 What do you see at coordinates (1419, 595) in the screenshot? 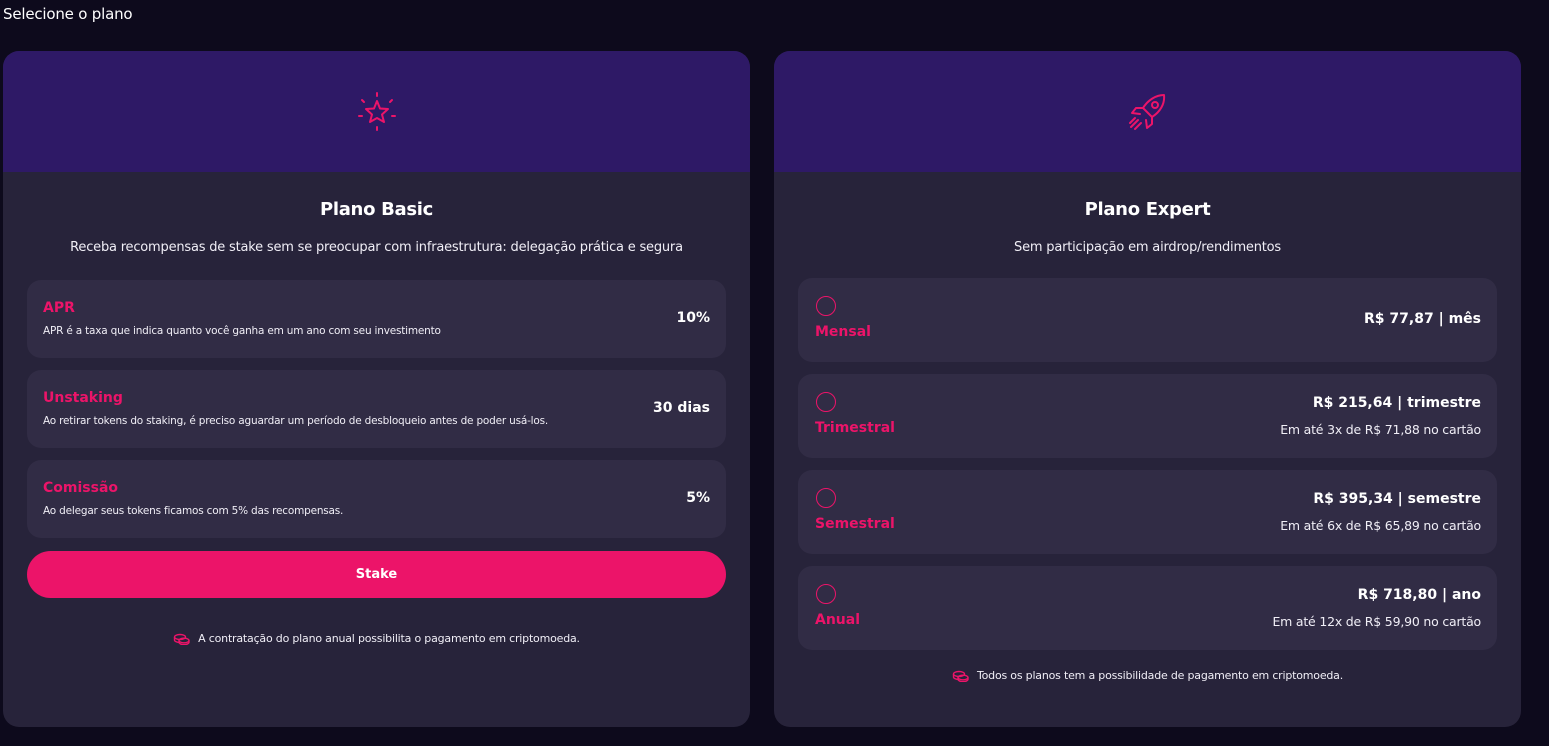
I see `plan-price: R$ 718,80 | ano` at bounding box center [1419, 595].